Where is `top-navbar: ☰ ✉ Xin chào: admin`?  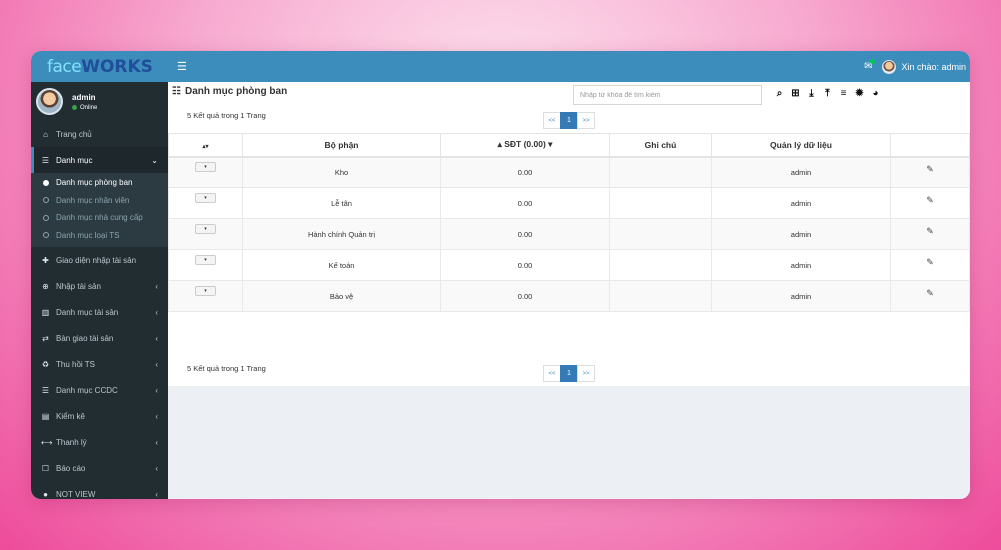 top-navbar: ☰ ✉ Xin chào: admin is located at coordinates (569, 66).